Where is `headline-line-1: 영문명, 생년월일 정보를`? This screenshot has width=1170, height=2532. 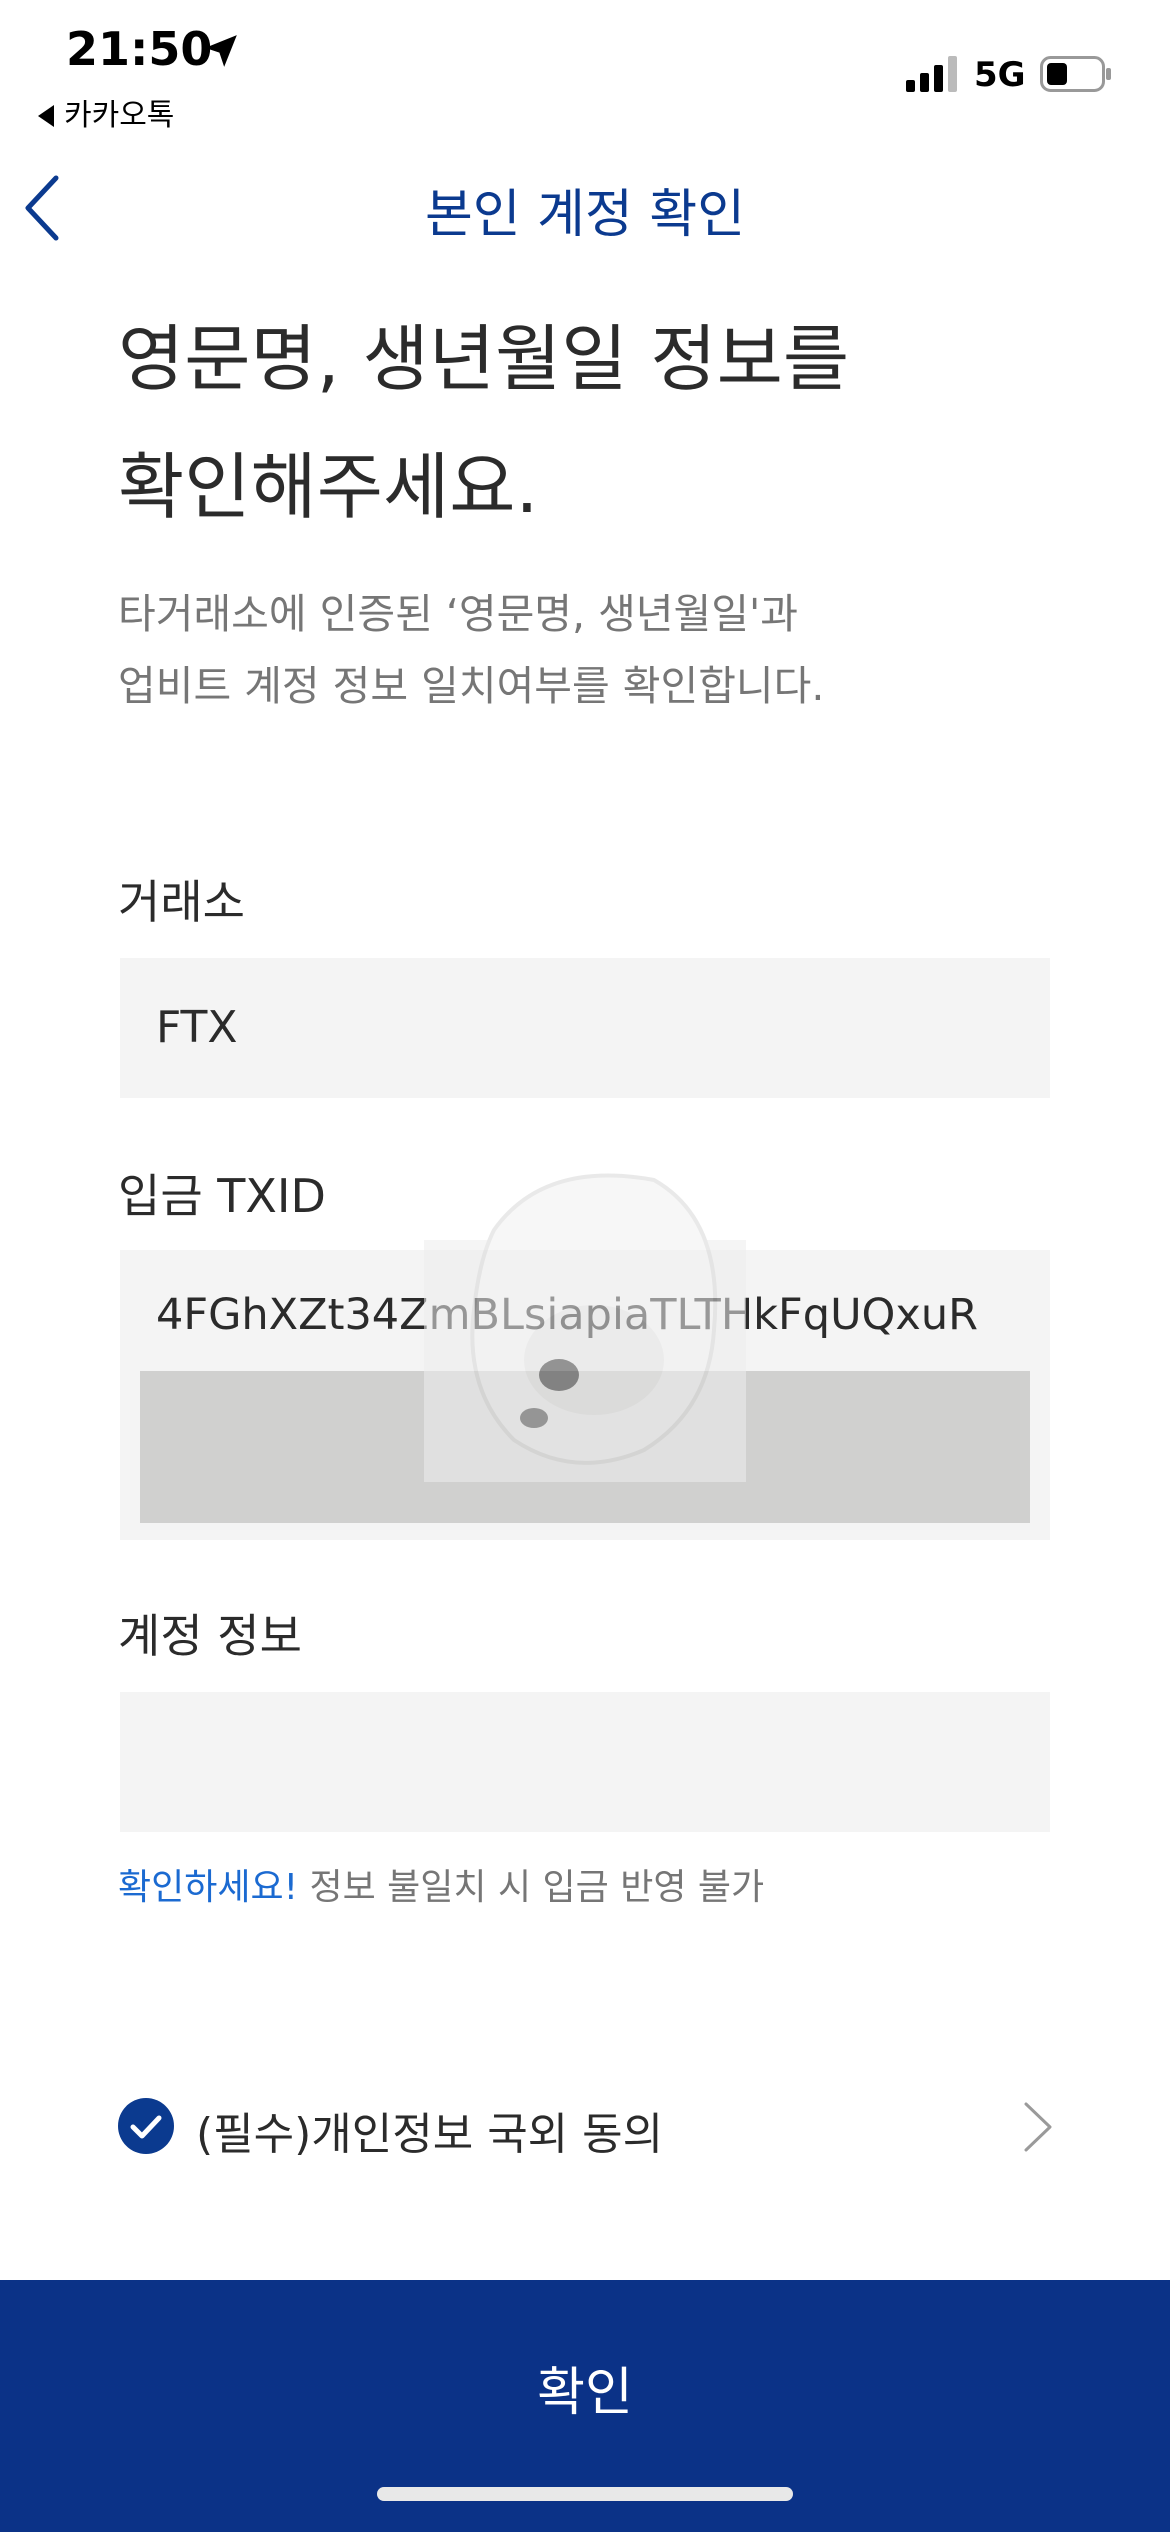 headline-line-1: 영문명, 생년월일 정보를 is located at coordinates (484, 359).